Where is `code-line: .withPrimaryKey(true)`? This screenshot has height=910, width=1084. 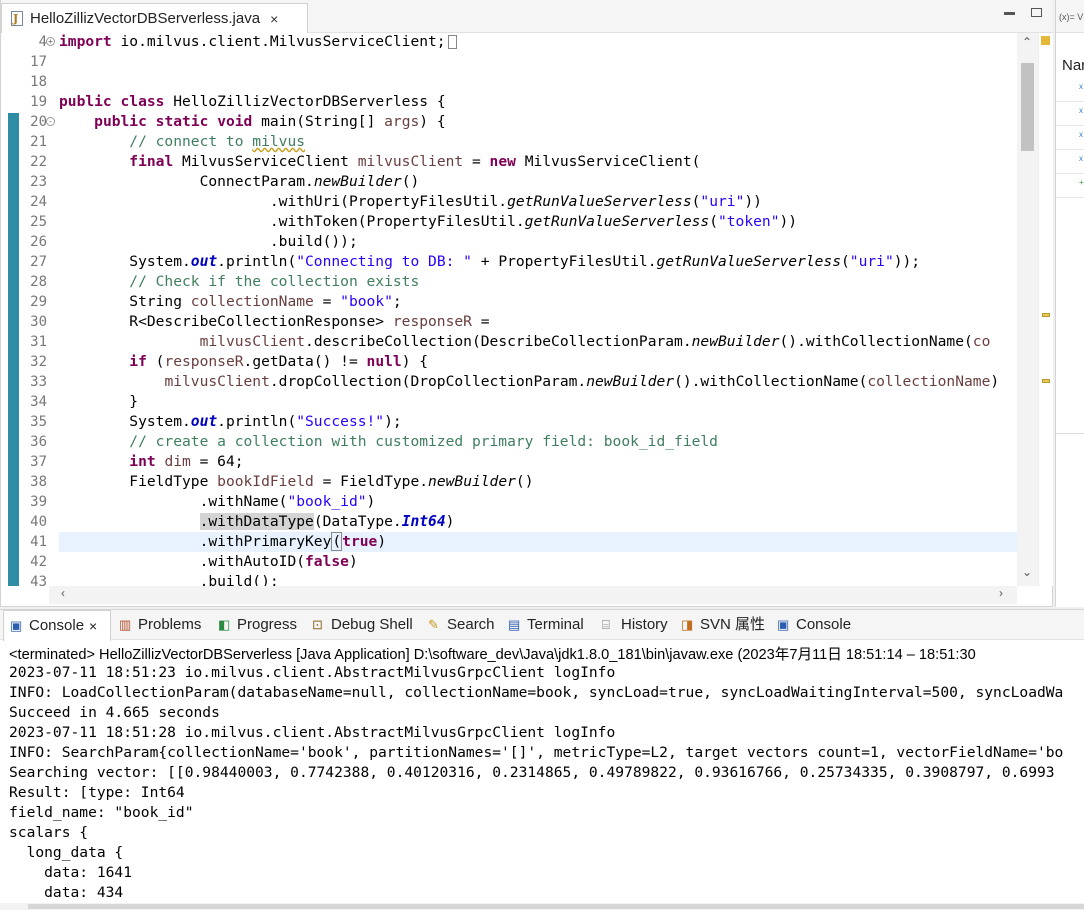
code-line: .withPrimaryKey(true) is located at coordinates (222, 542).